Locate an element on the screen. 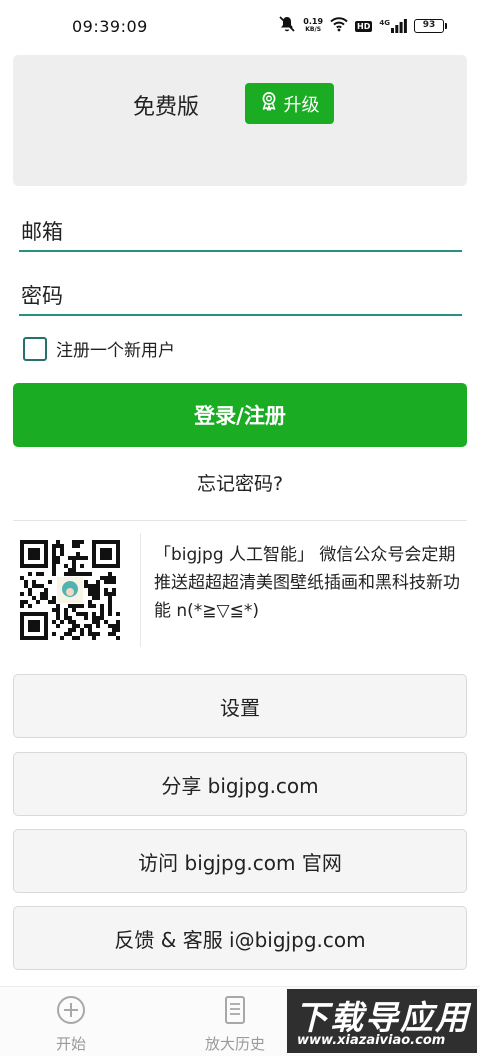 The image size is (480, 1056). email-field is located at coordinates (240, 232).